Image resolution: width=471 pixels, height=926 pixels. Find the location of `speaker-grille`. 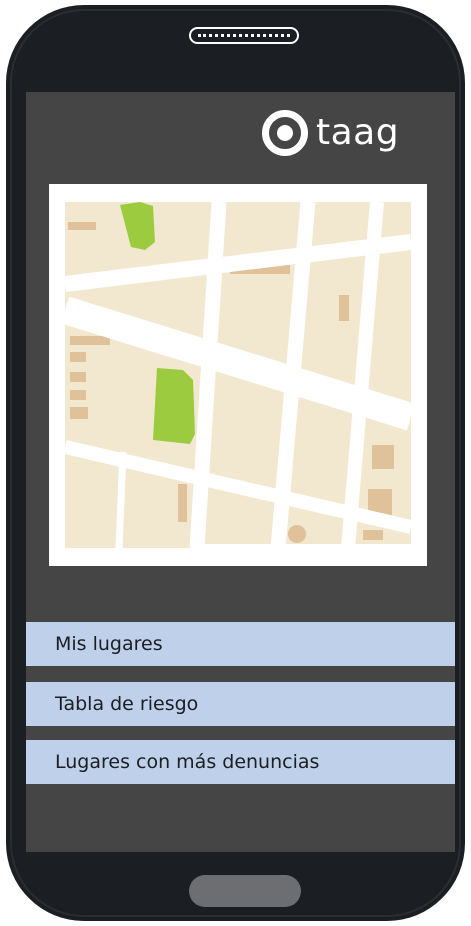

speaker-grille is located at coordinates (244, 35).